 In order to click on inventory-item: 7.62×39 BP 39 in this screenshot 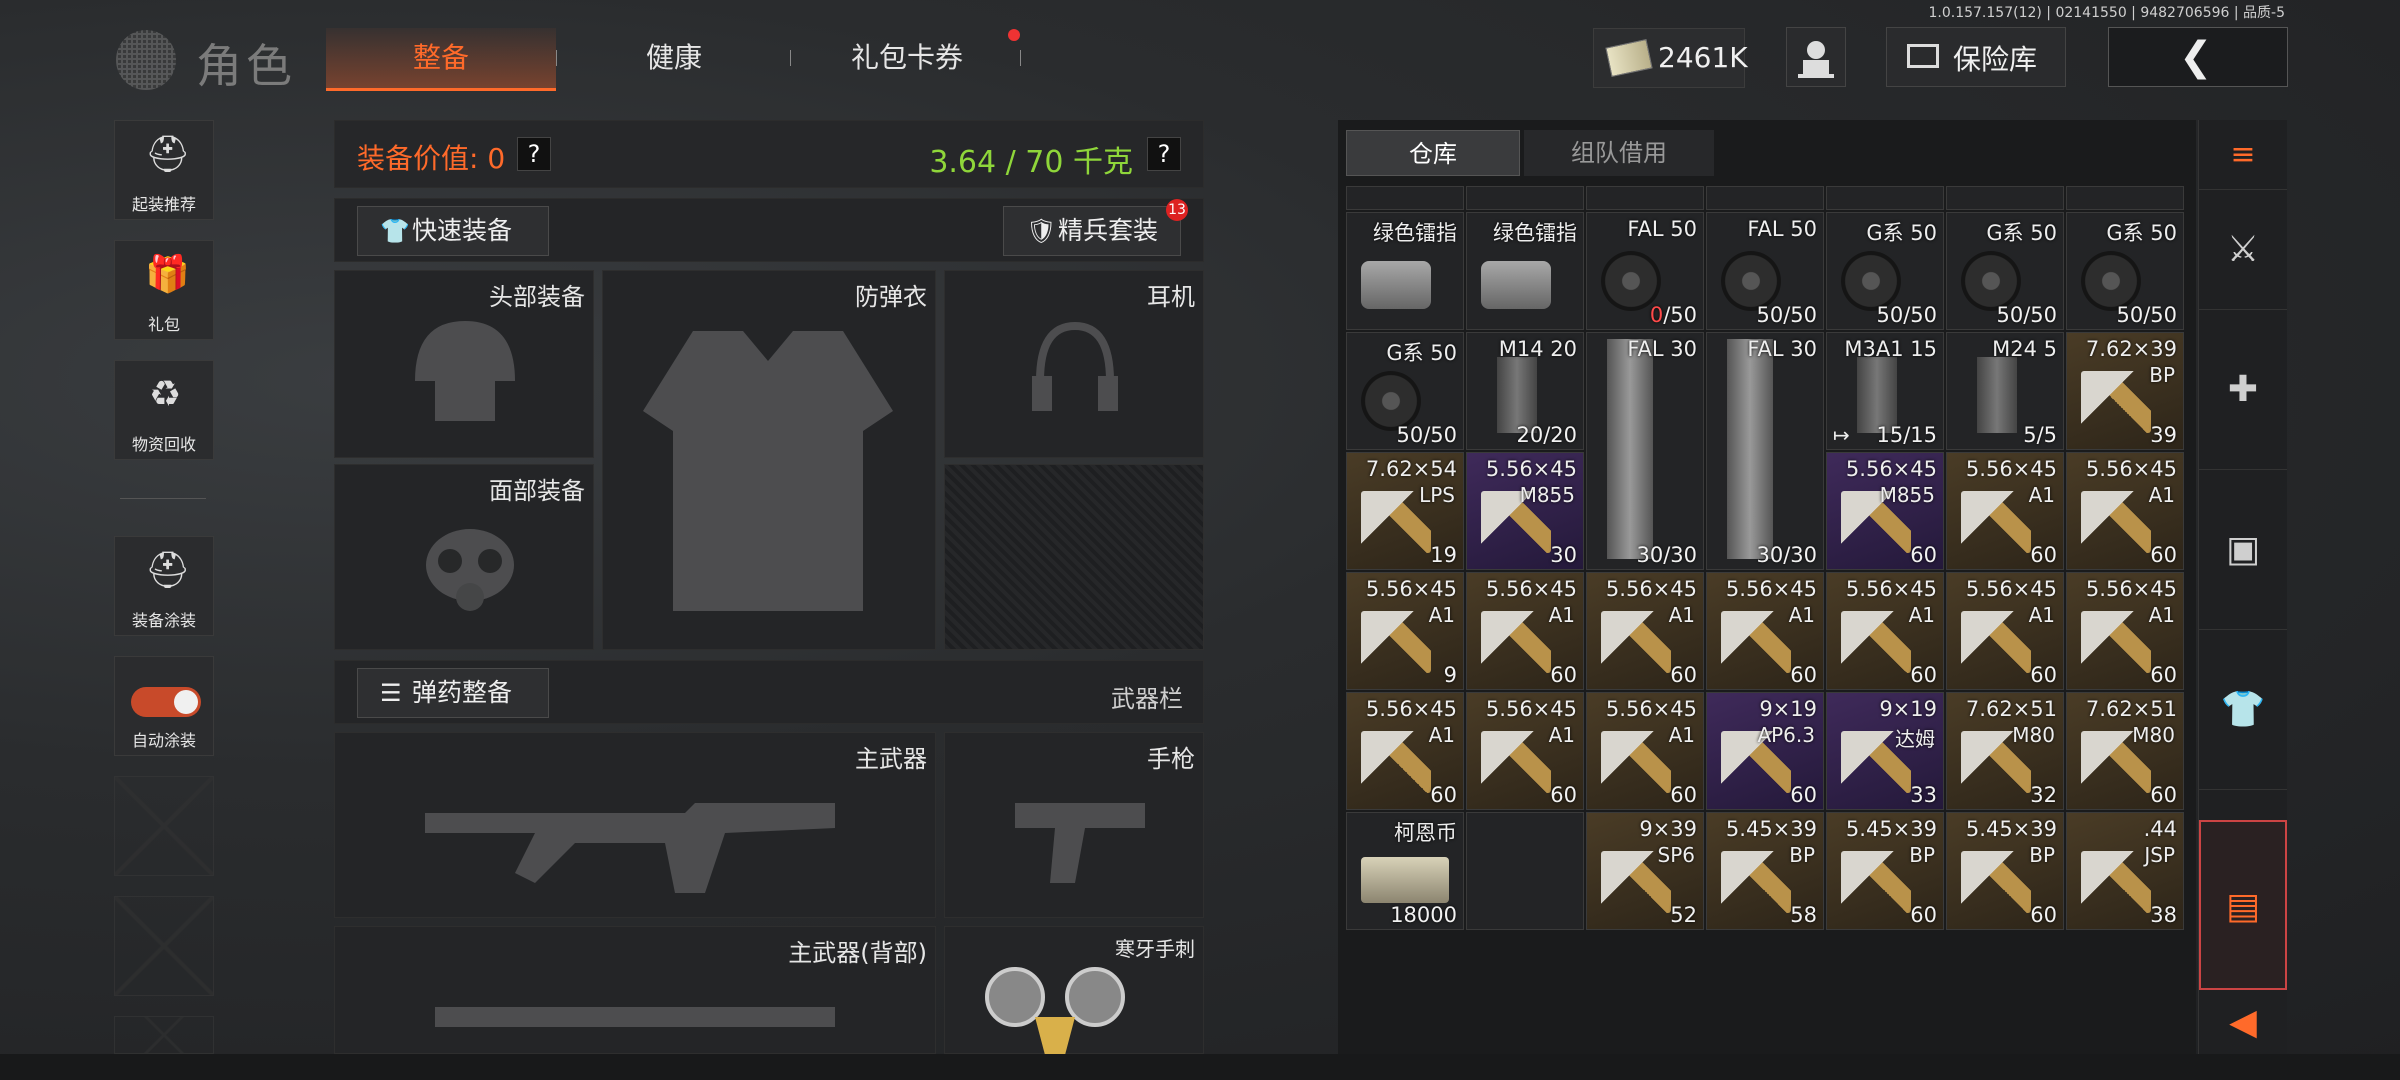, I will do `click(2125, 391)`.